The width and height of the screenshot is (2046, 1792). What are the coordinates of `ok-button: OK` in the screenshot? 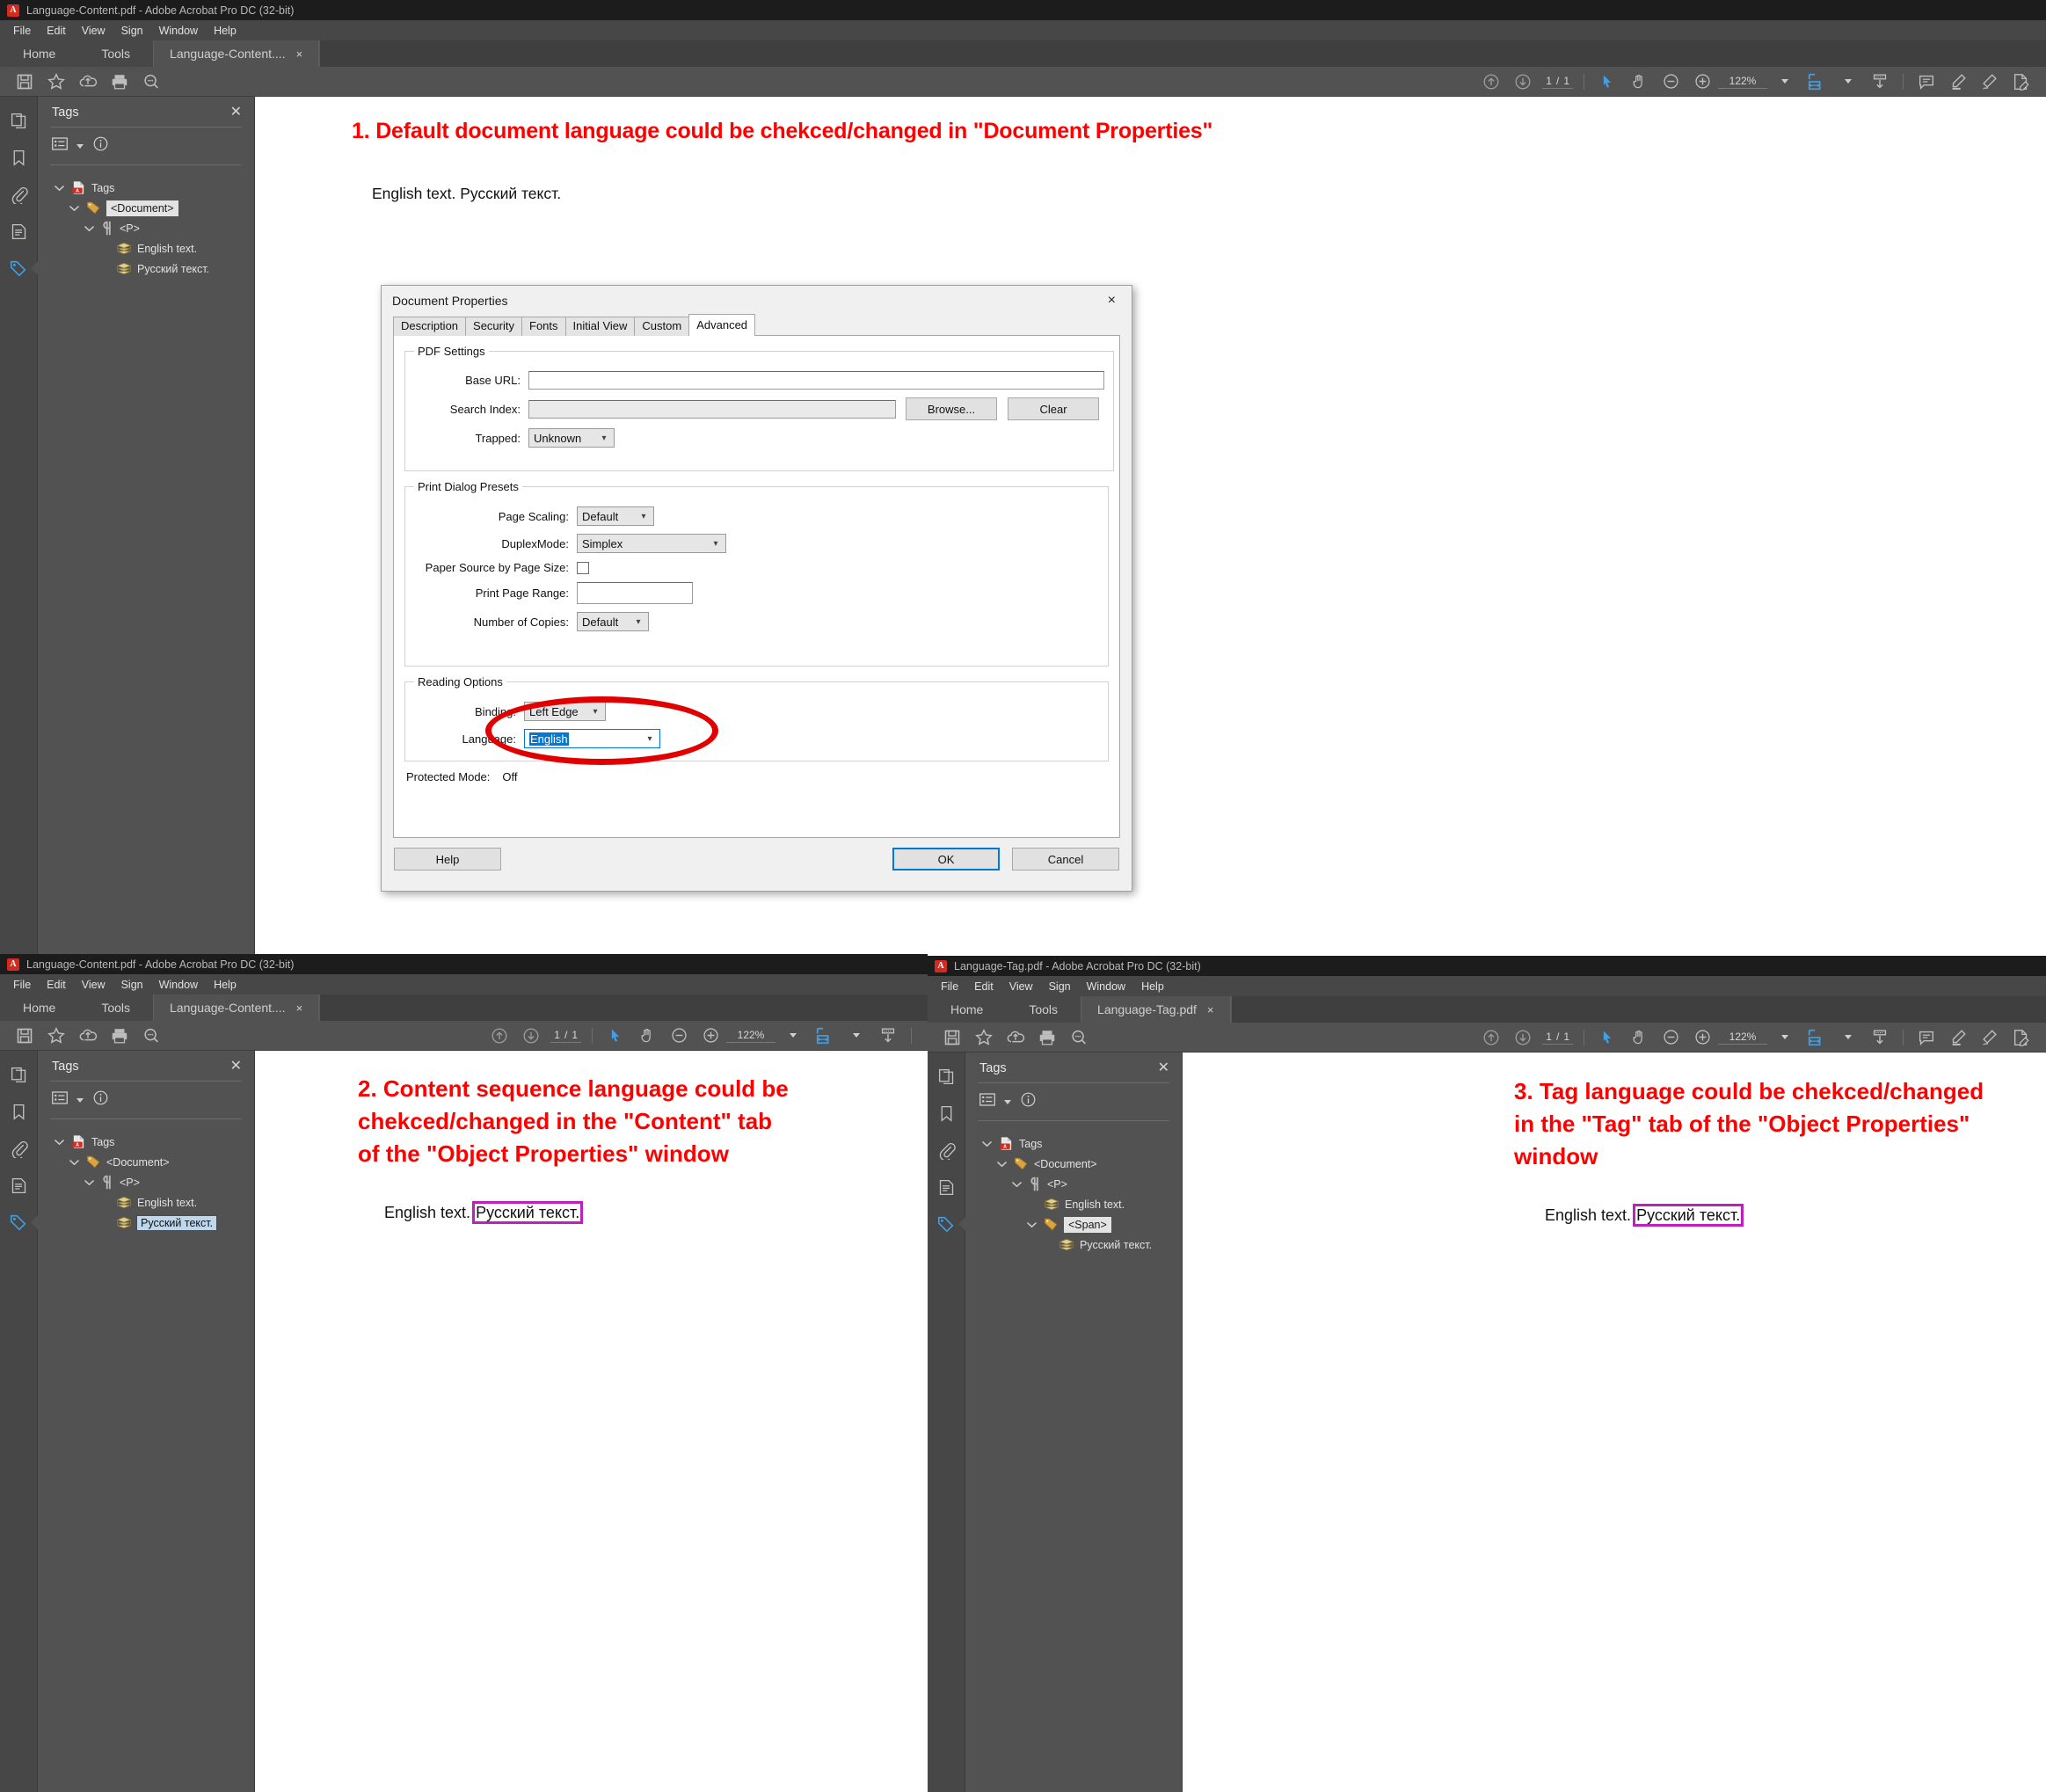 It's located at (946, 859).